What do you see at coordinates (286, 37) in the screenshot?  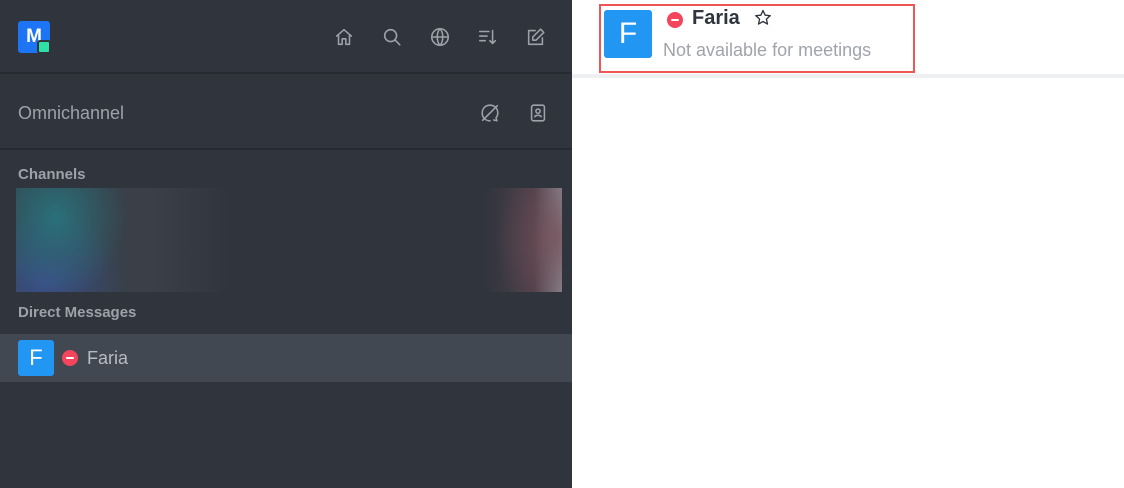 I see `sidebar-header: M` at bounding box center [286, 37].